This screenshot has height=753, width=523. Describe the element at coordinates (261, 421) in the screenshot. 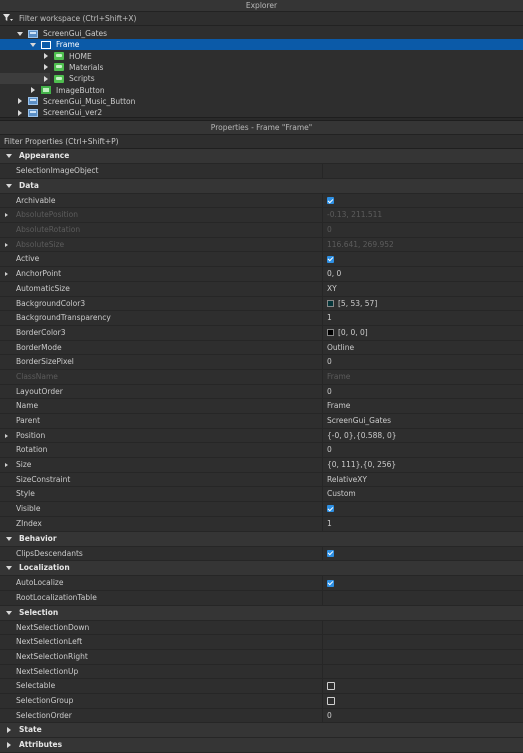

I see `property-row: Parent ScreenGui_Gates` at that location.